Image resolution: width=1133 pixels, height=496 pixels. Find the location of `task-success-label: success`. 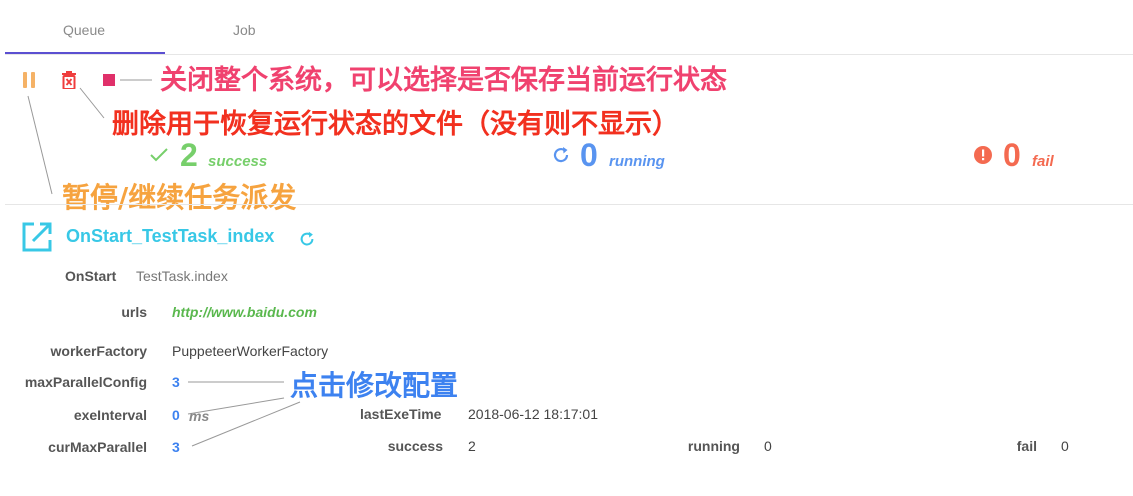

task-success-label: success is located at coordinates (415, 446).